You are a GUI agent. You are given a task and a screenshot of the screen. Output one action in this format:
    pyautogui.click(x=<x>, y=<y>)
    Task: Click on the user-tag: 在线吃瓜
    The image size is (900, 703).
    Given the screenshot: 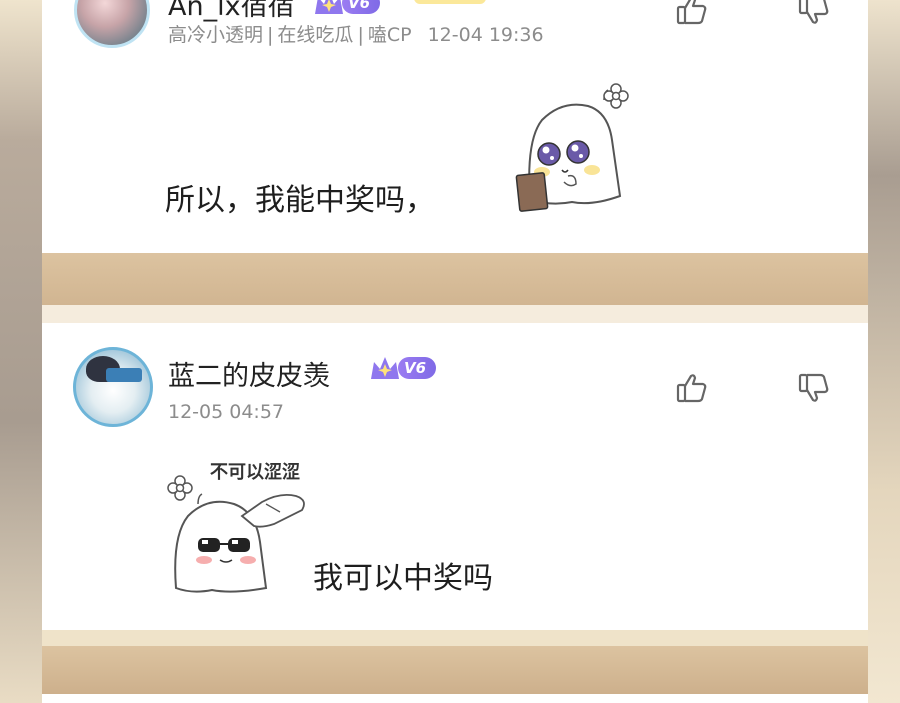 What is the action you would take?
    pyautogui.click(x=315, y=35)
    